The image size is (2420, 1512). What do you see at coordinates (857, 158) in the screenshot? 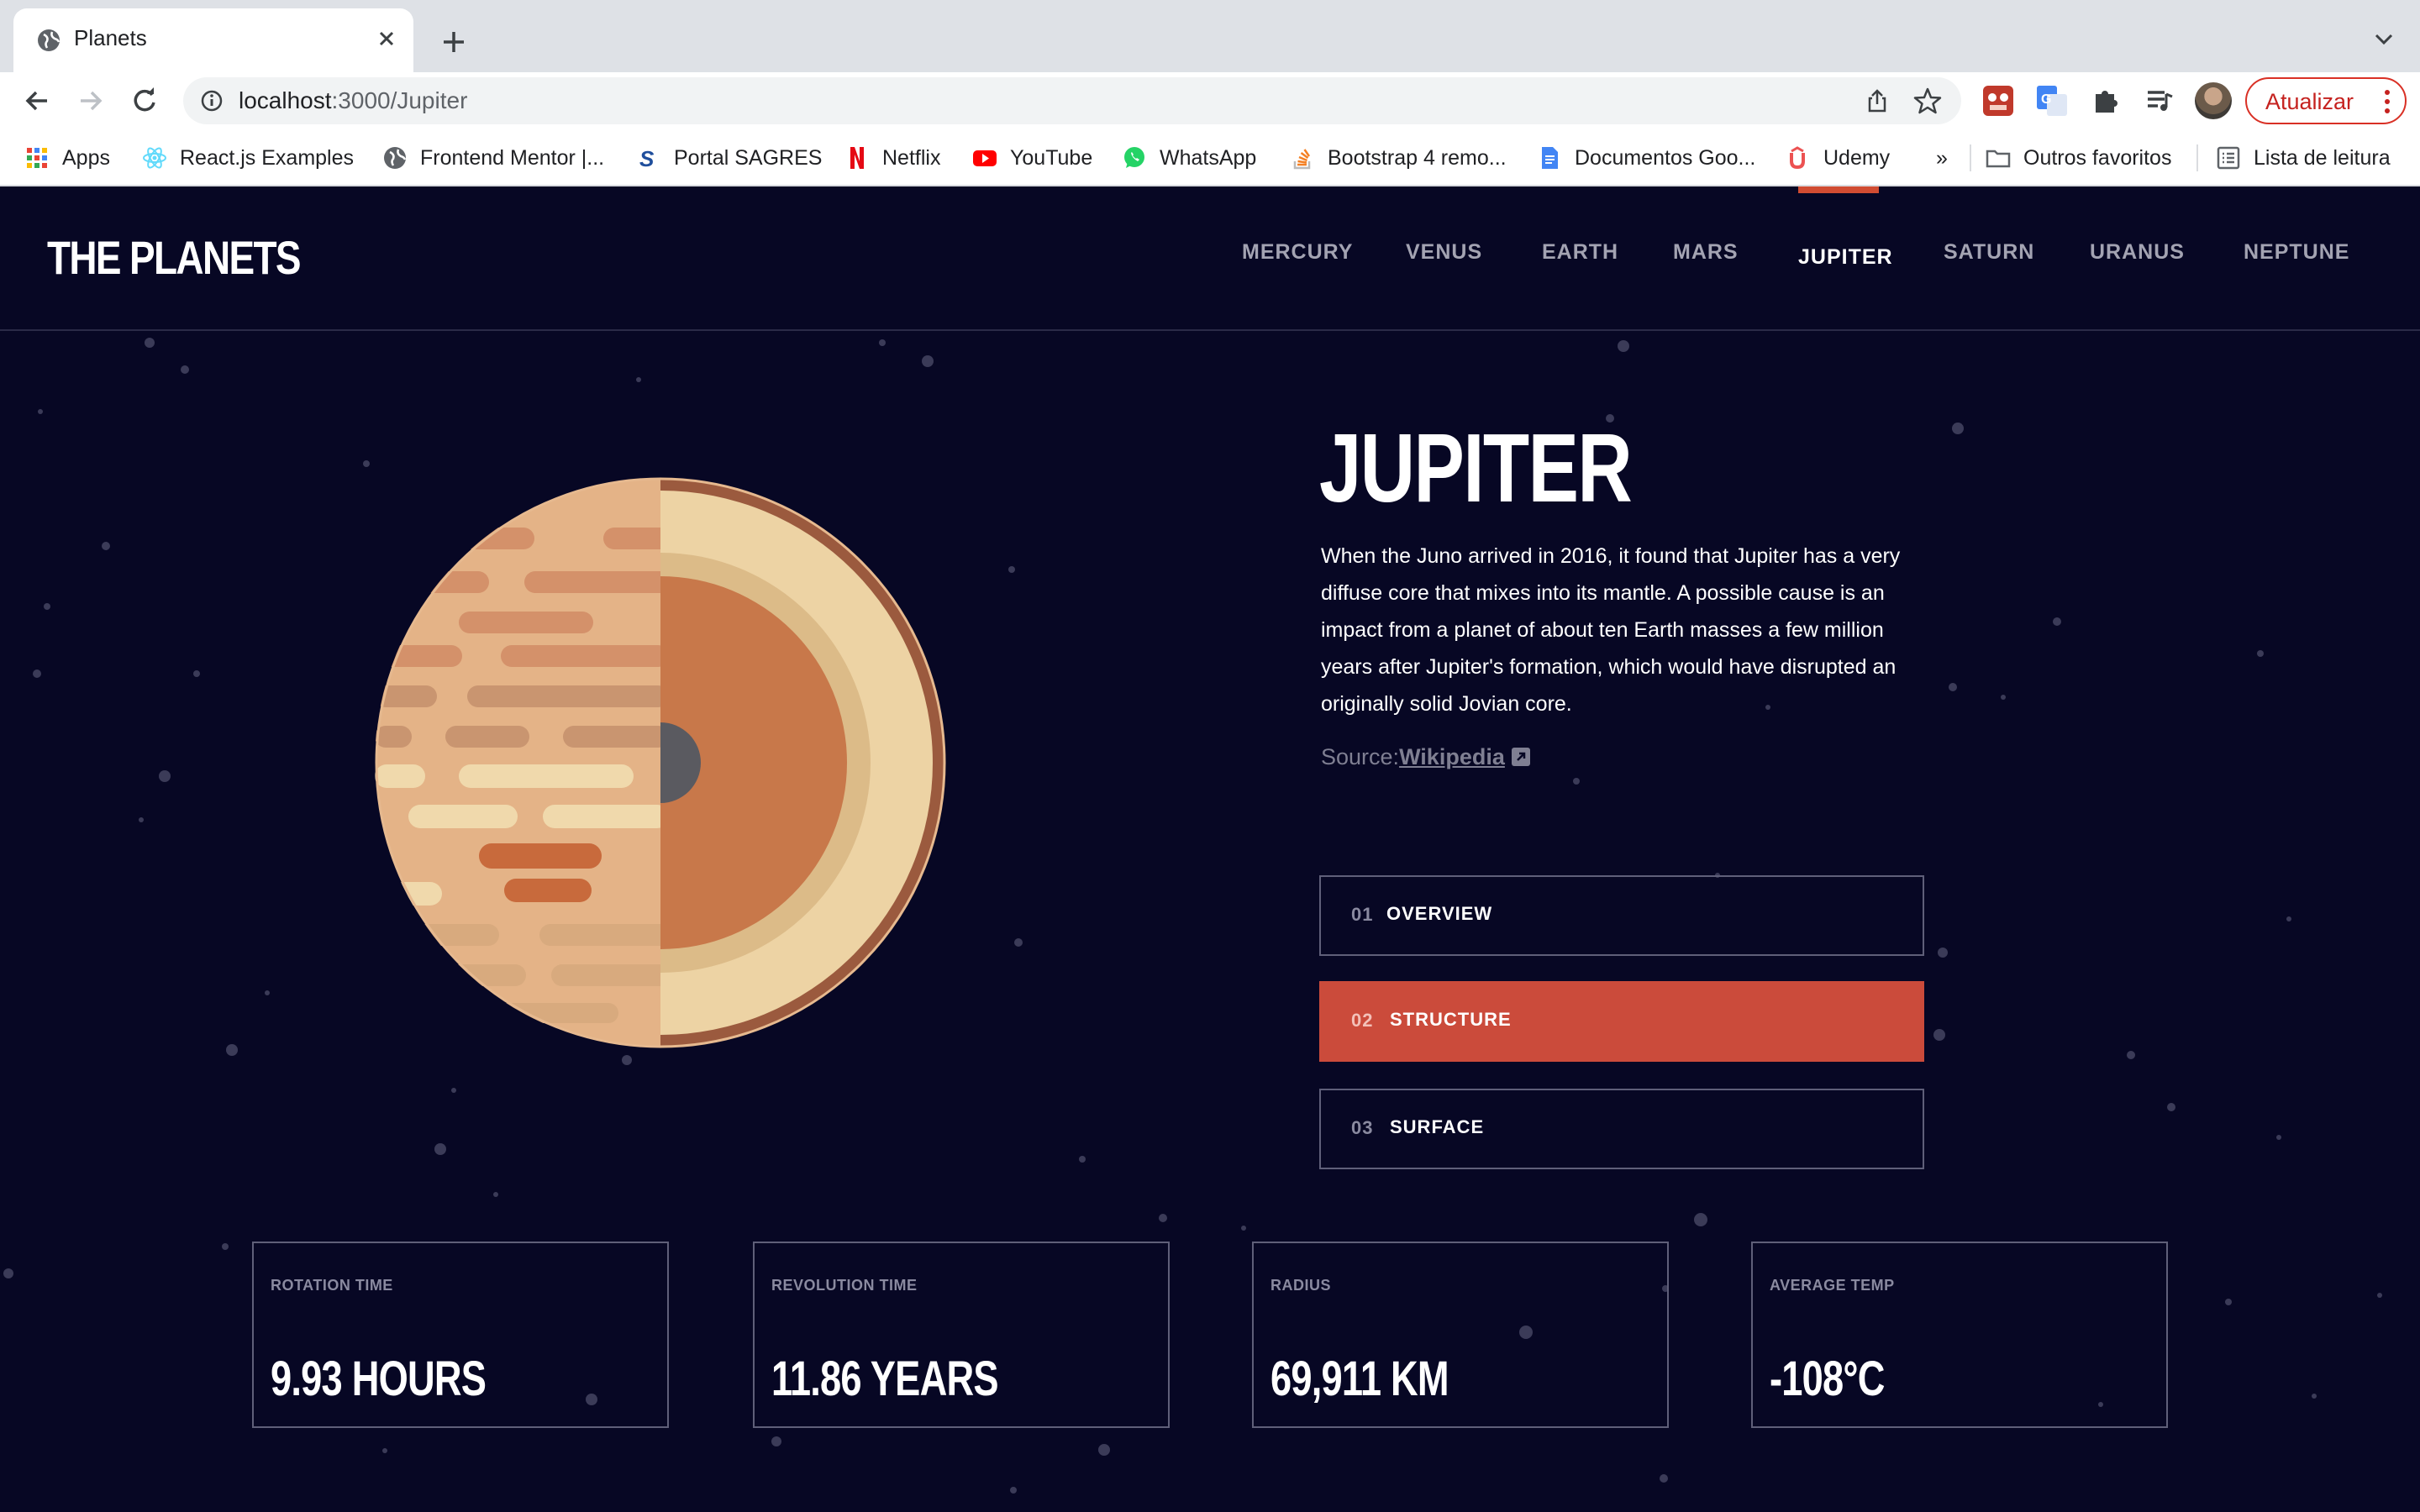
I see `netflix-icon` at bounding box center [857, 158].